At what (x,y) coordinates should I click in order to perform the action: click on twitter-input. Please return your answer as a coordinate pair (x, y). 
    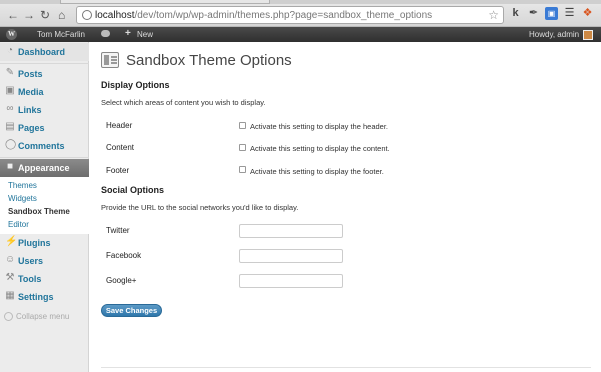
    Looking at the image, I should click on (291, 231).